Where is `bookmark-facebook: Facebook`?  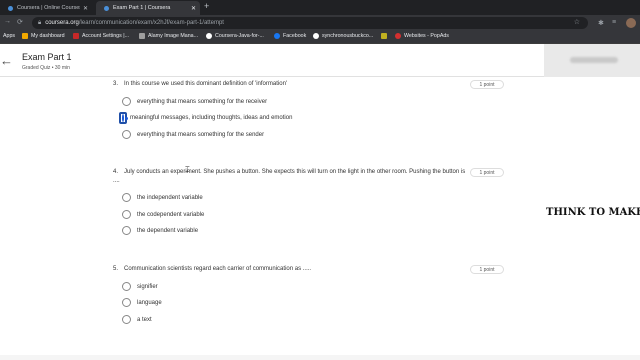 bookmark-facebook: Facebook is located at coordinates (290, 36).